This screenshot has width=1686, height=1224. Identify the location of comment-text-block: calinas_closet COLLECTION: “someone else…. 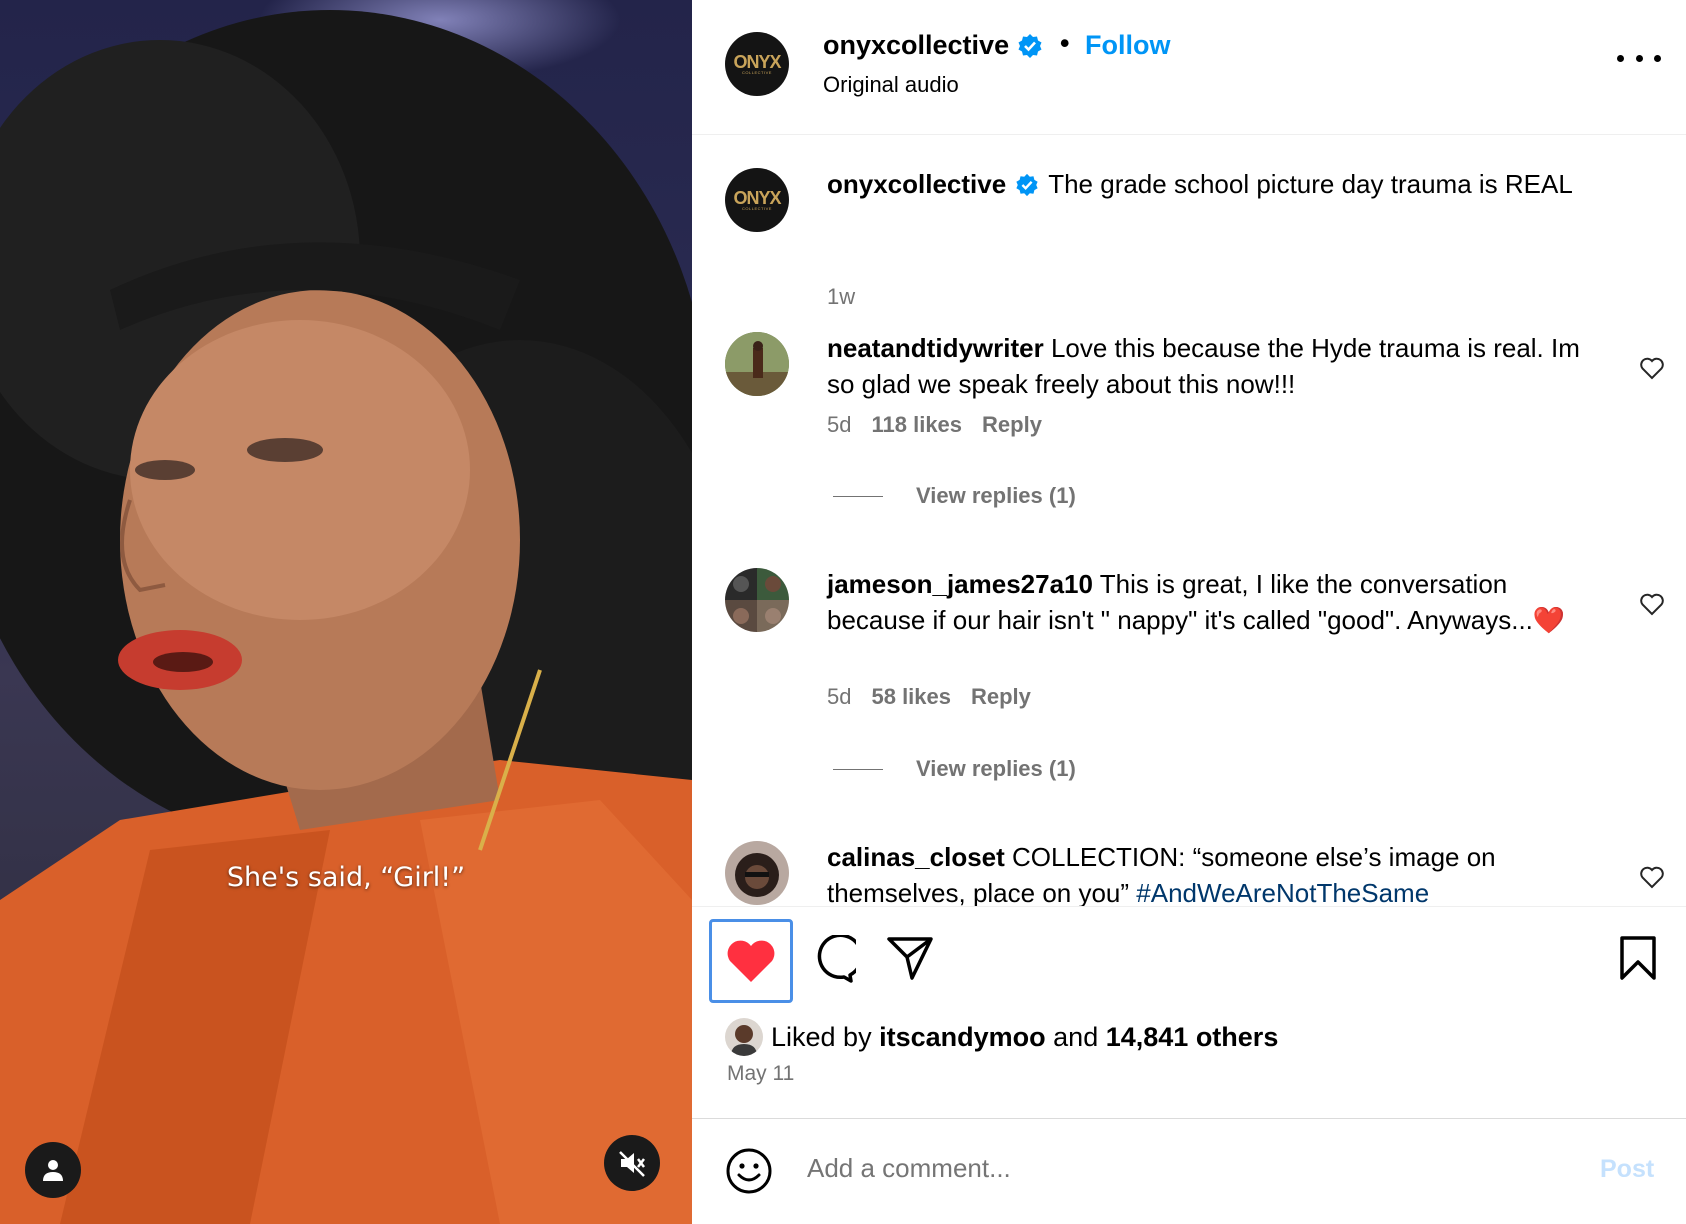
(1207, 872).